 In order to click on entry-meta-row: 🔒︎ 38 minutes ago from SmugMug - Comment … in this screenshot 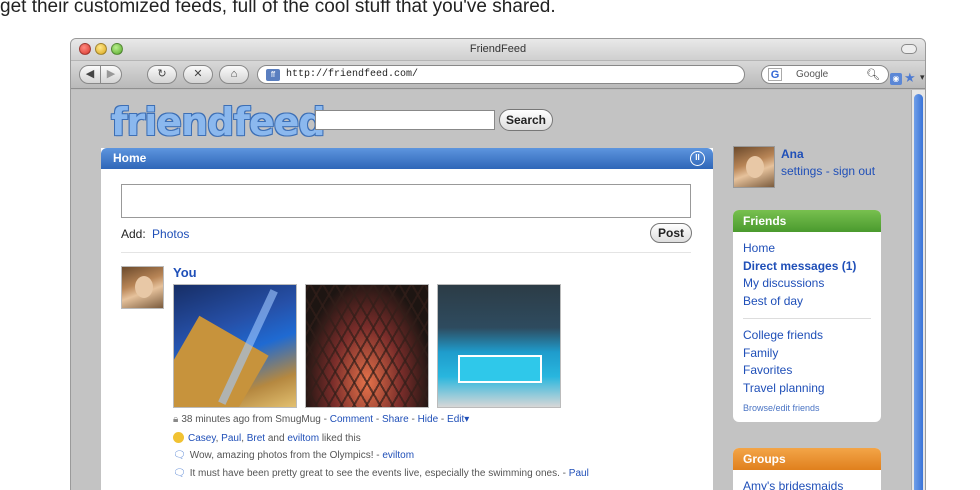, I will do `click(321, 419)`.